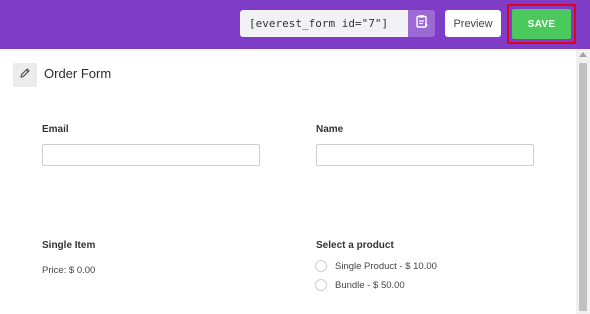 The height and width of the screenshot is (314, 590). I want to click on product-option-label: Bundle - $ 50.00, so click(370, 285).